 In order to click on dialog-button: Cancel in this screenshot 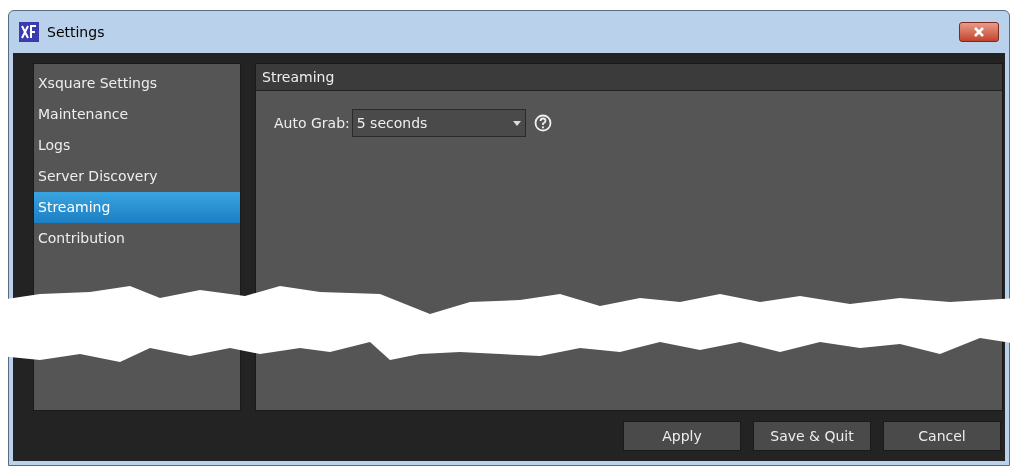, I will do `click(942, 436)`.